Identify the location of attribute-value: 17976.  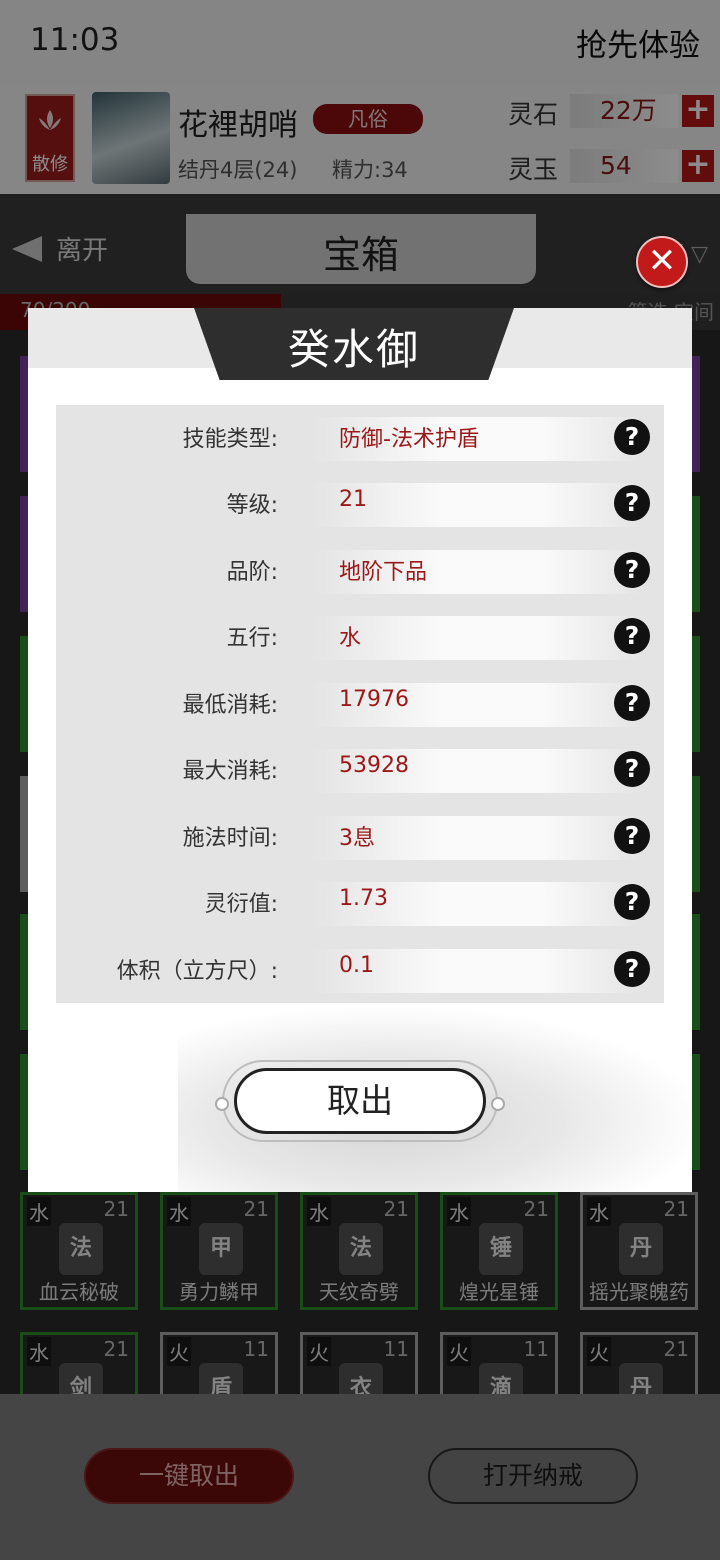
(374, 699).